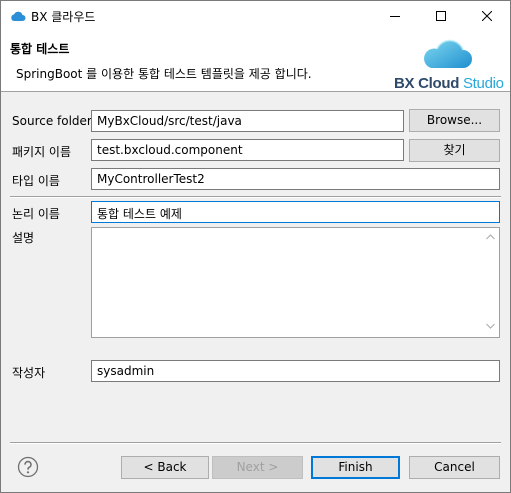 This screenshot has height=493, width=511. Describe the element at coordinates (36, 181) in the screenshot. I see `type-name-label: 타입 이름` at that location.